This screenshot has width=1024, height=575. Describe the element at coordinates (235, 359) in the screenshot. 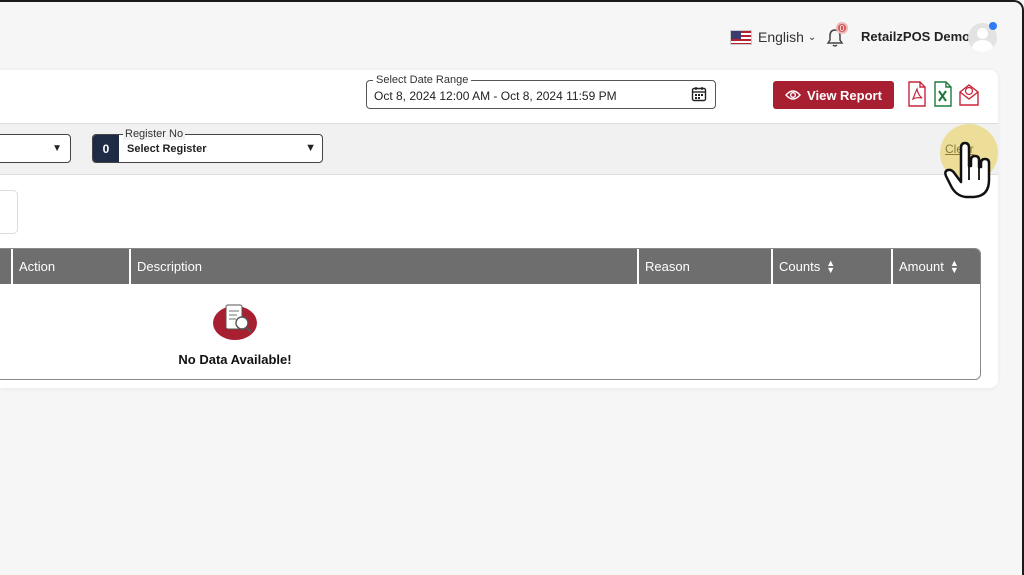

I see `no-data-message: No Data Available!` at that location.